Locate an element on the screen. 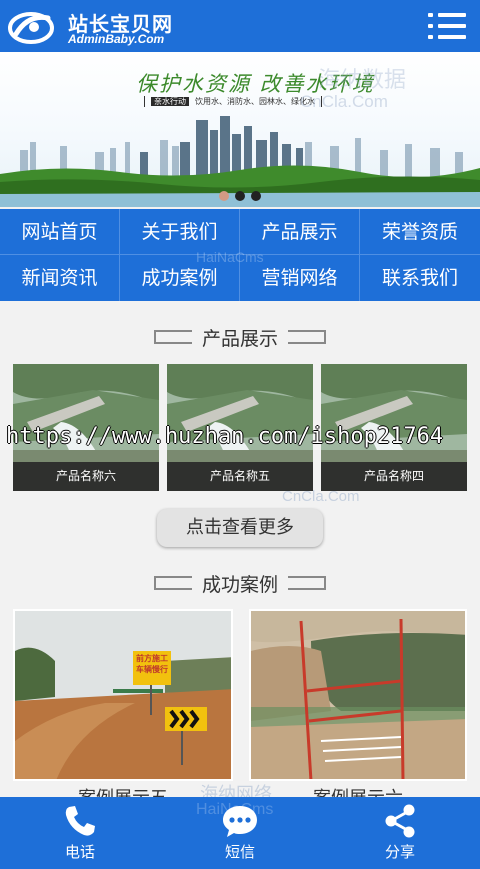 The width and height of the screenshot is (480, 869). product-name: 产品名称六 is located at coordinates (86, 476).